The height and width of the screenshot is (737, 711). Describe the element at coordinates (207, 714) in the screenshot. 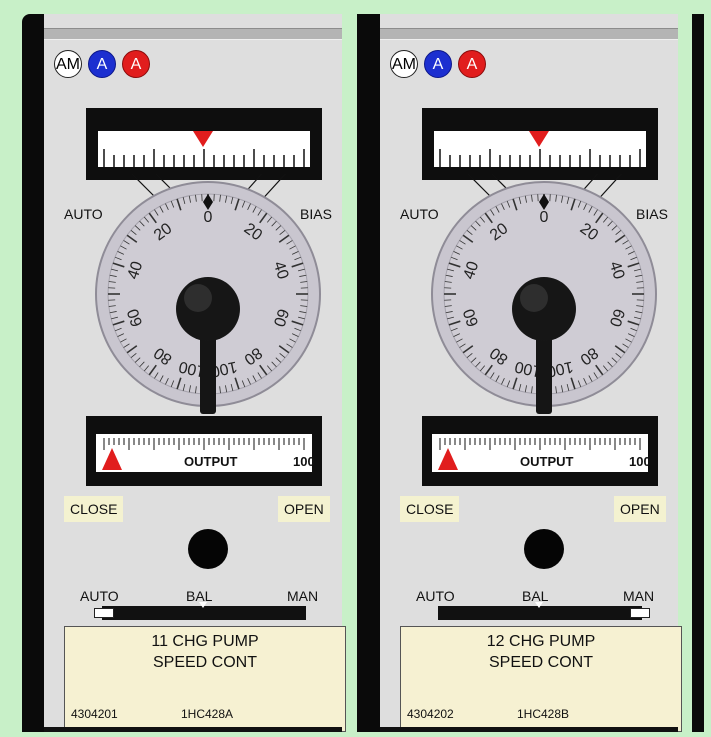

I see `nameplate-tag: 1HC428A` at that location.